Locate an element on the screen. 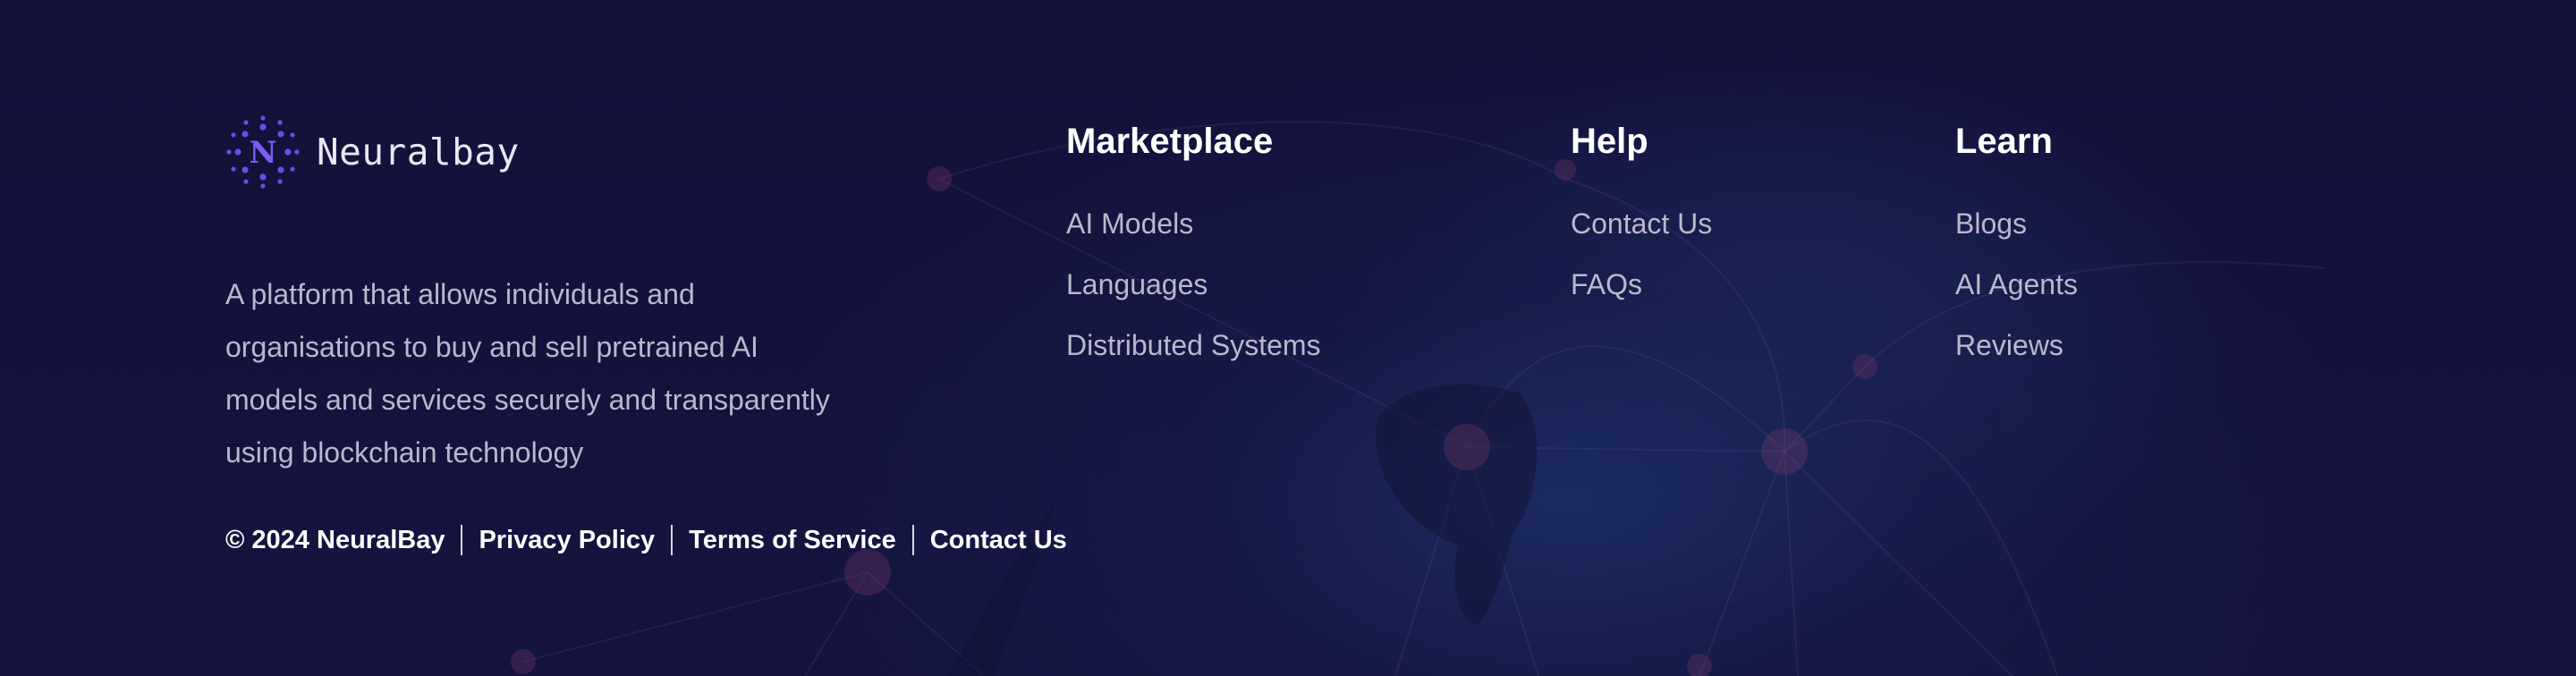 This screenshot has height=676, width=2576. link-distributed-systems: Distributed Systems is located at coordinates (1193, 345).